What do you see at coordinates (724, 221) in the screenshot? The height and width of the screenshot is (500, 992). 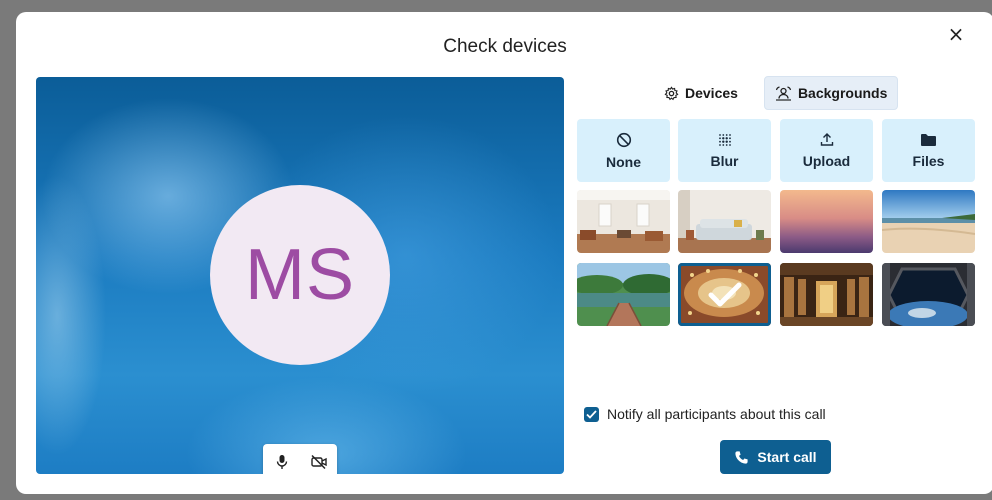 I see `background-thumb-living-room` at bounding box center [724, 221].